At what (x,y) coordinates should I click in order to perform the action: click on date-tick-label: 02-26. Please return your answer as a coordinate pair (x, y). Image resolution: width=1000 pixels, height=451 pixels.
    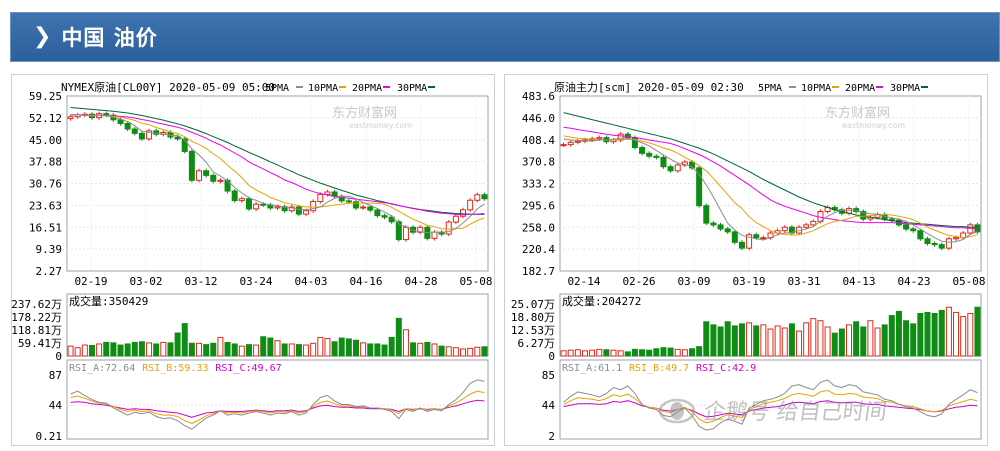
    Looking at the image, I should click on (638, 281).